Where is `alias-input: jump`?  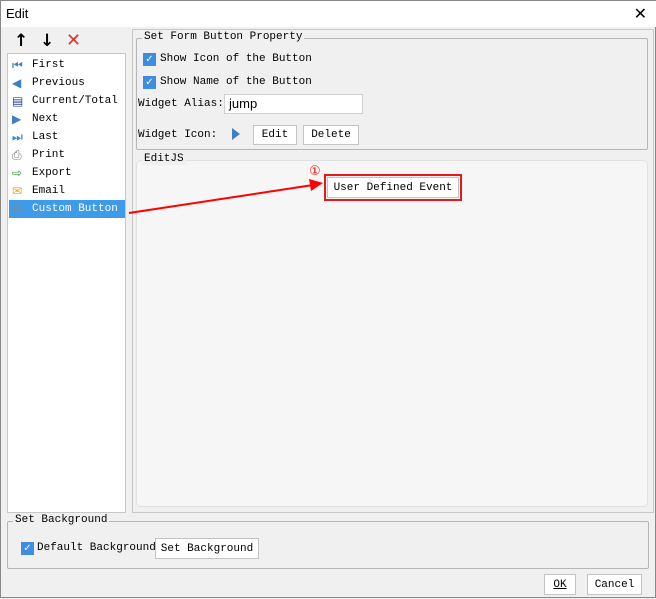
alias-input: jump is located at coordinates (293, 104).